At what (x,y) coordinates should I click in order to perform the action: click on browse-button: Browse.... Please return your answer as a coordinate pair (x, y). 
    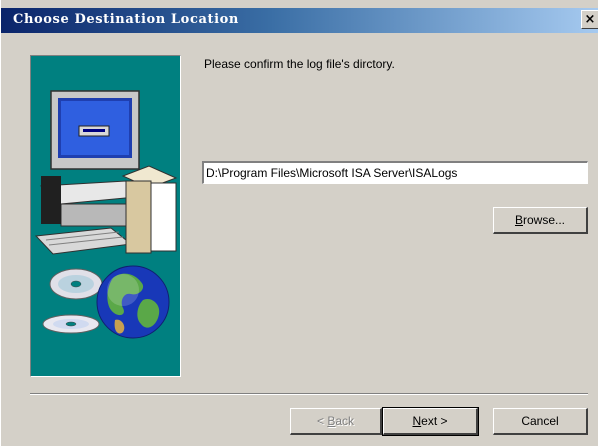
    Looking at the image, I should click on (540, 220).